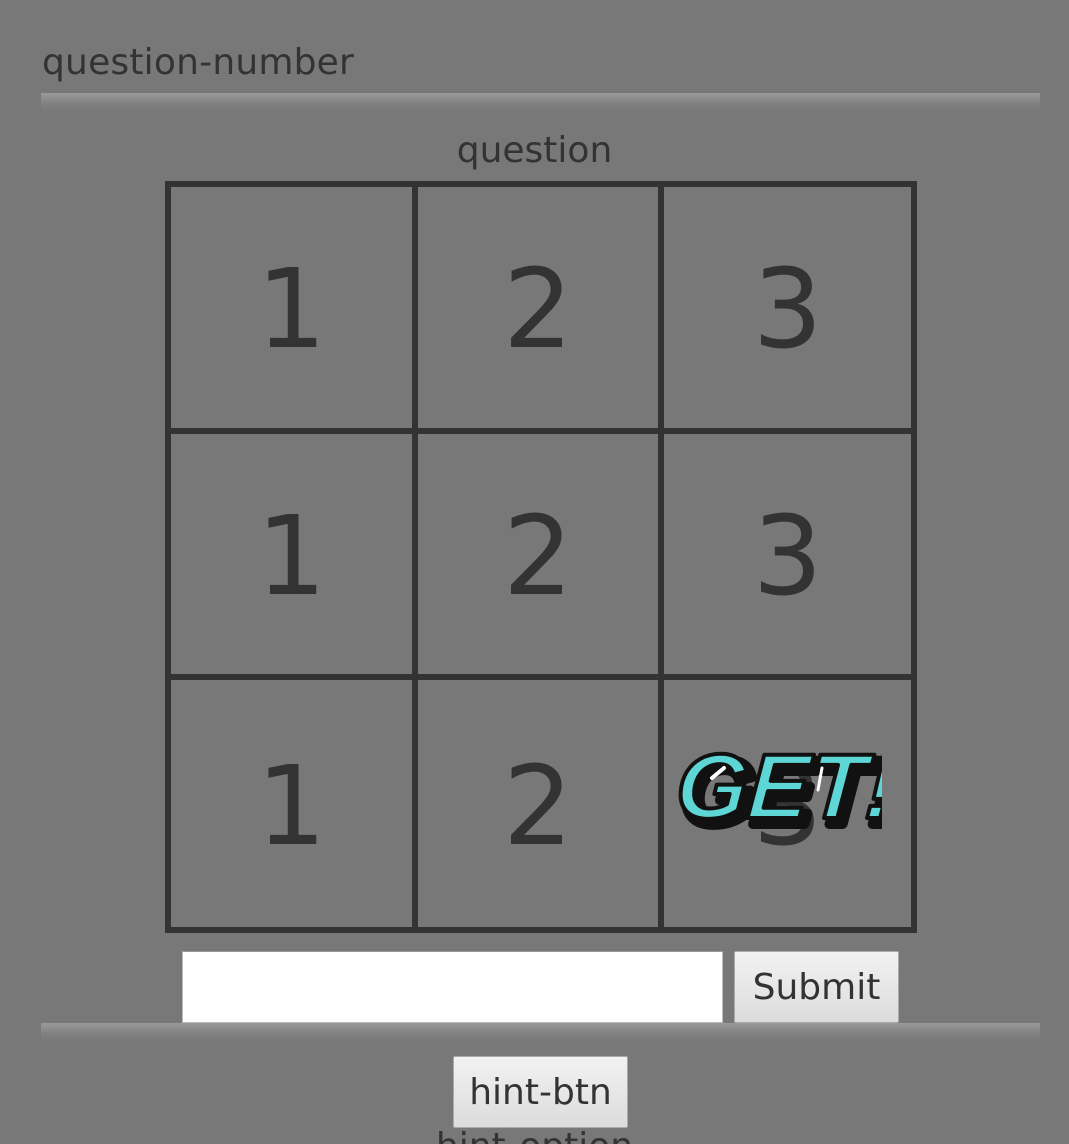 The image size is (1069, 1144). What do you see at coordinates (534, 150) in the screenshot?
I see `question-text: question` at bounding box center [534, 150].